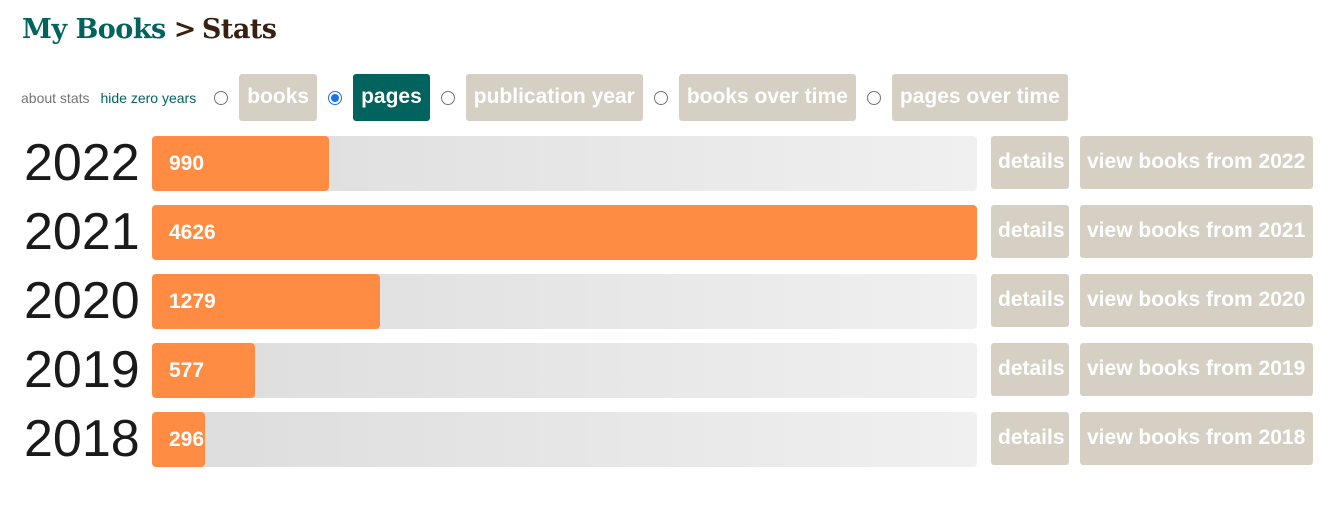 This screenshot has width=1342, height=507. I want to click on year-label: 2018, so click(82, 439).